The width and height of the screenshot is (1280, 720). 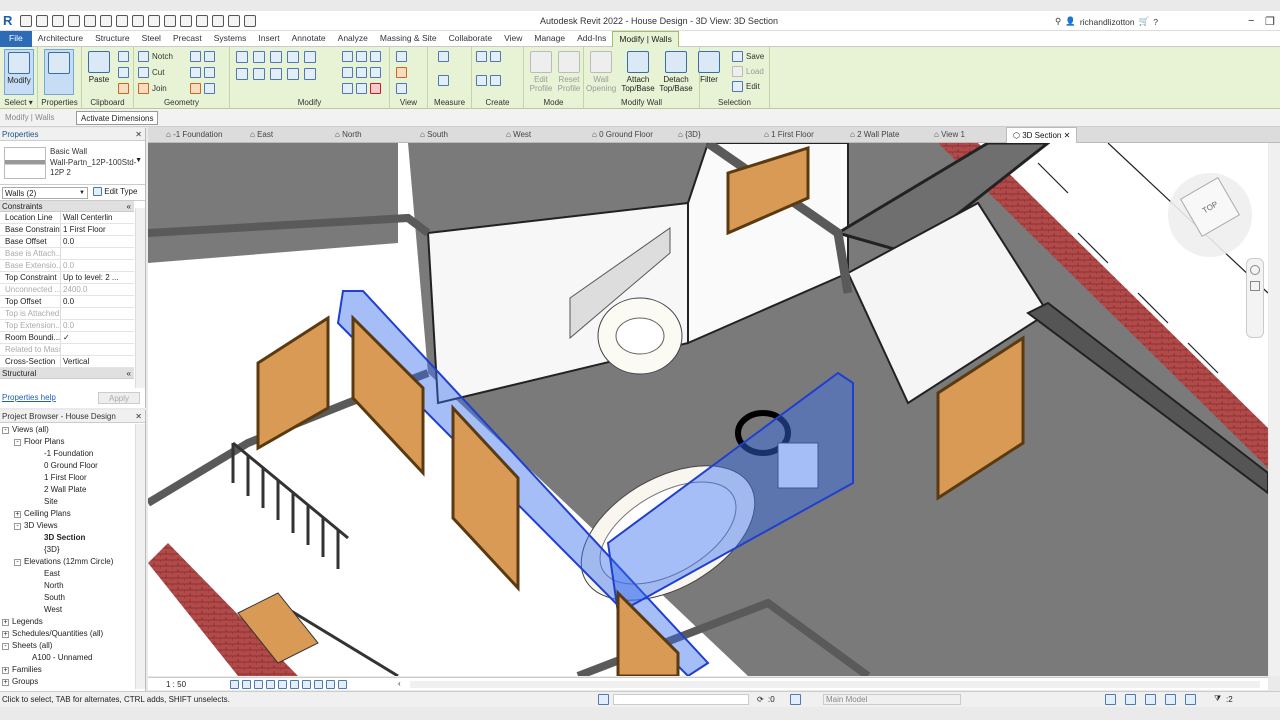 What do you see at coordinates (294, 684) in the screenshot?
I see `crop-icon` at bounding box center [294, 684].